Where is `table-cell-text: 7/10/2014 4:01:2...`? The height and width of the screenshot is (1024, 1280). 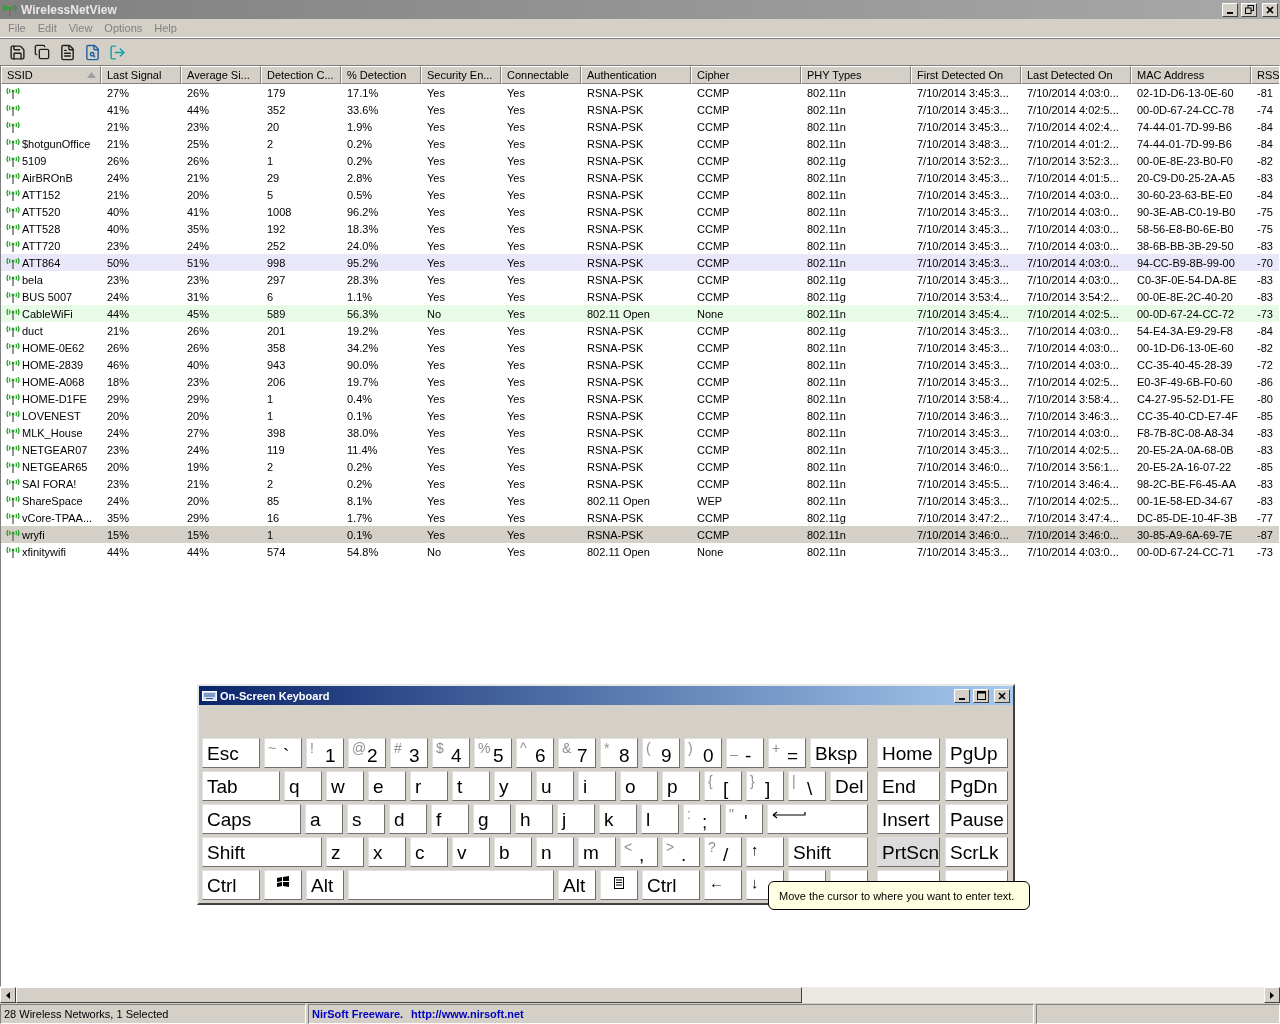
table-cell-text: 7/10/2014 4:01:2... is located at coordinates (1073, 143).